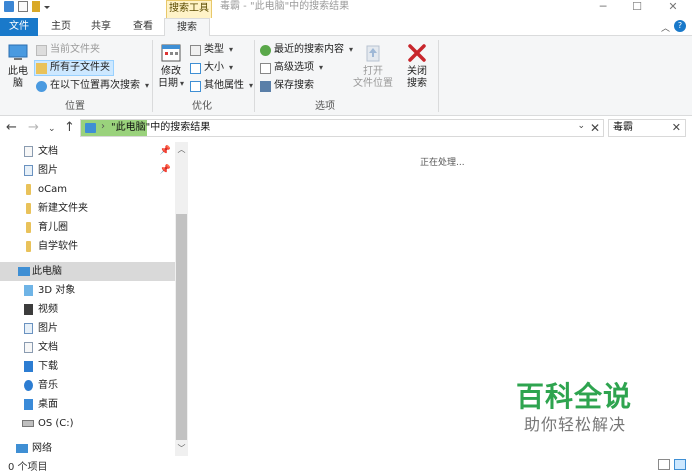 This screenshot has height=474, width=692. Describe the element at coordinates (87, 271) in the screenshot. I see `nav-item-this-pc: 此电脑` at that location.